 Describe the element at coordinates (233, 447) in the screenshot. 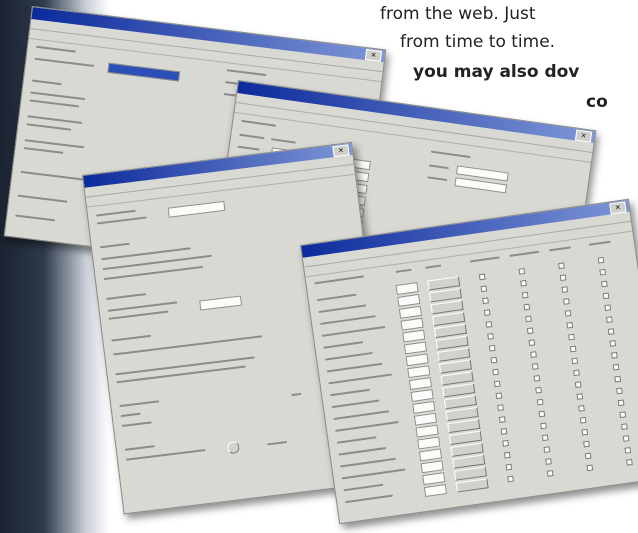

I see `radio-button` at that location.